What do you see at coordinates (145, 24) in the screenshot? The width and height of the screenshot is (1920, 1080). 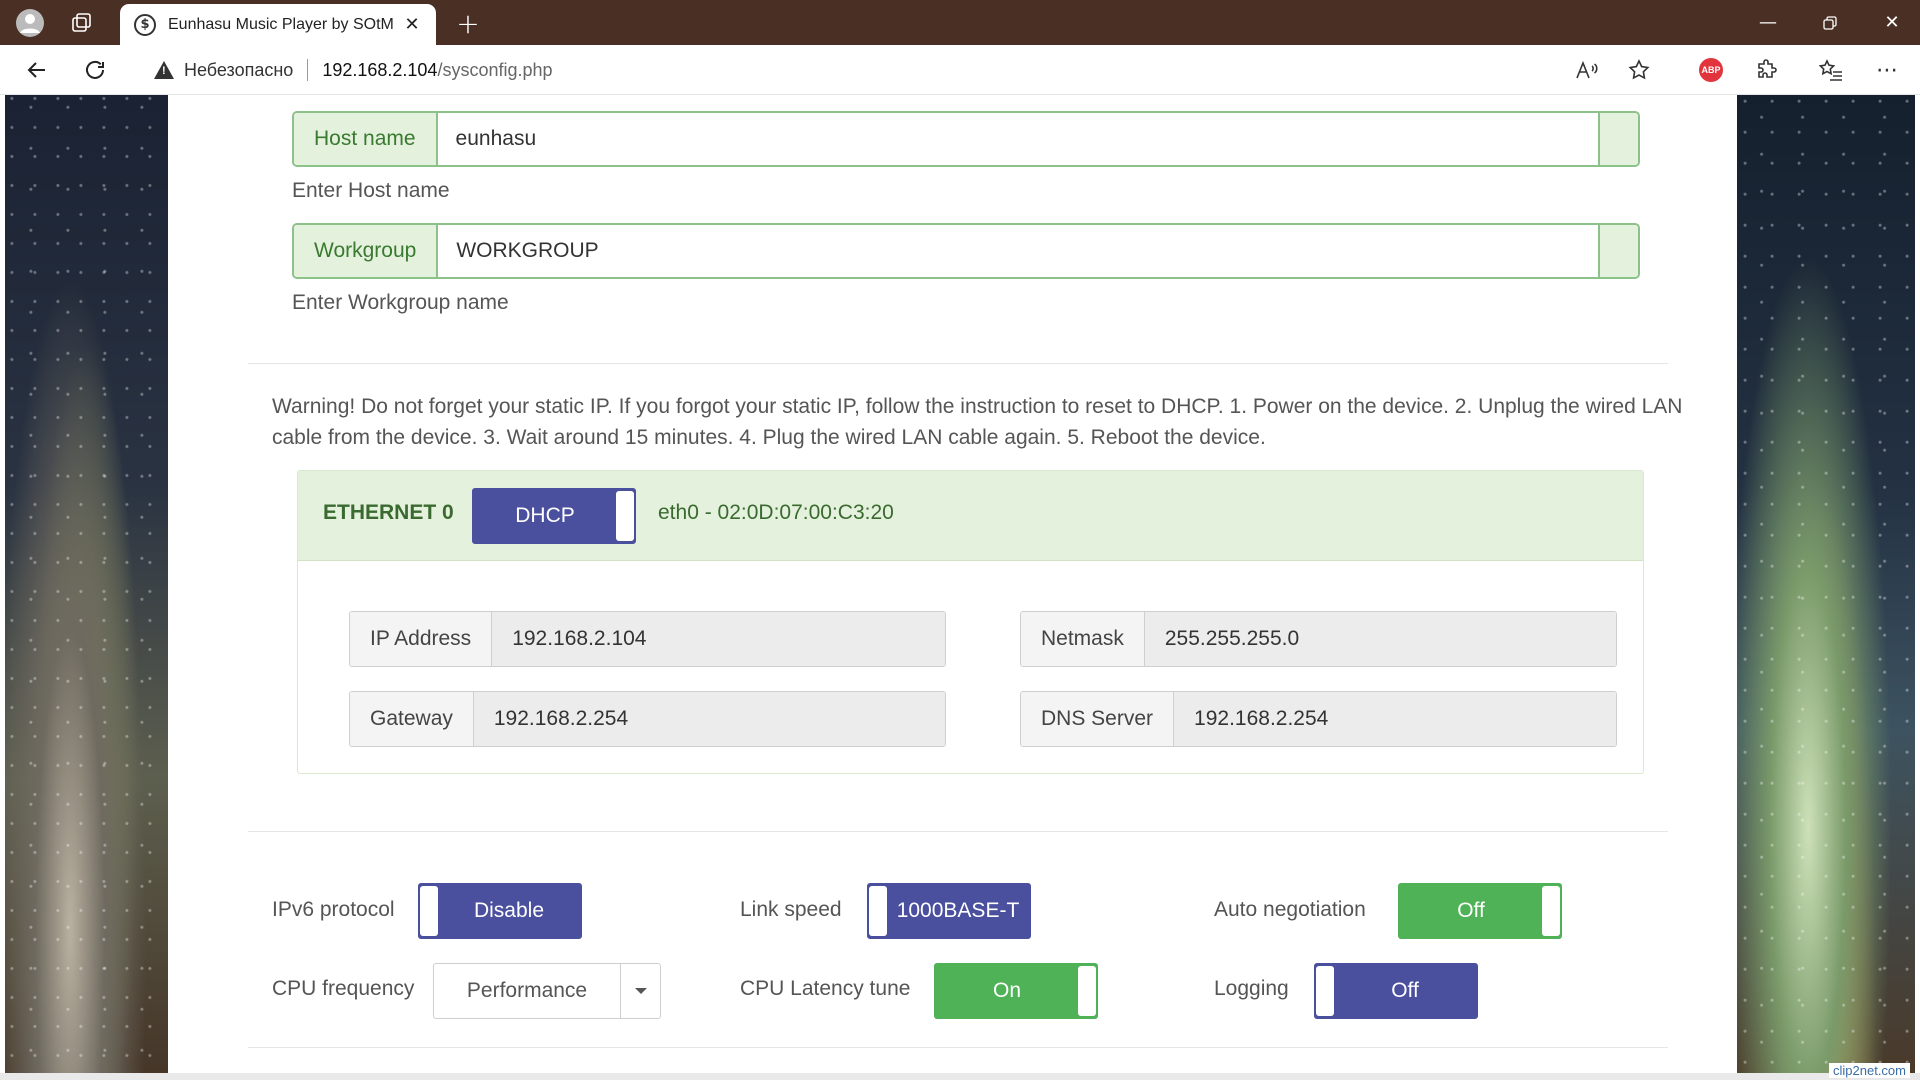 I see `site-favicon-icon: $` at bounding box center [145, 24].